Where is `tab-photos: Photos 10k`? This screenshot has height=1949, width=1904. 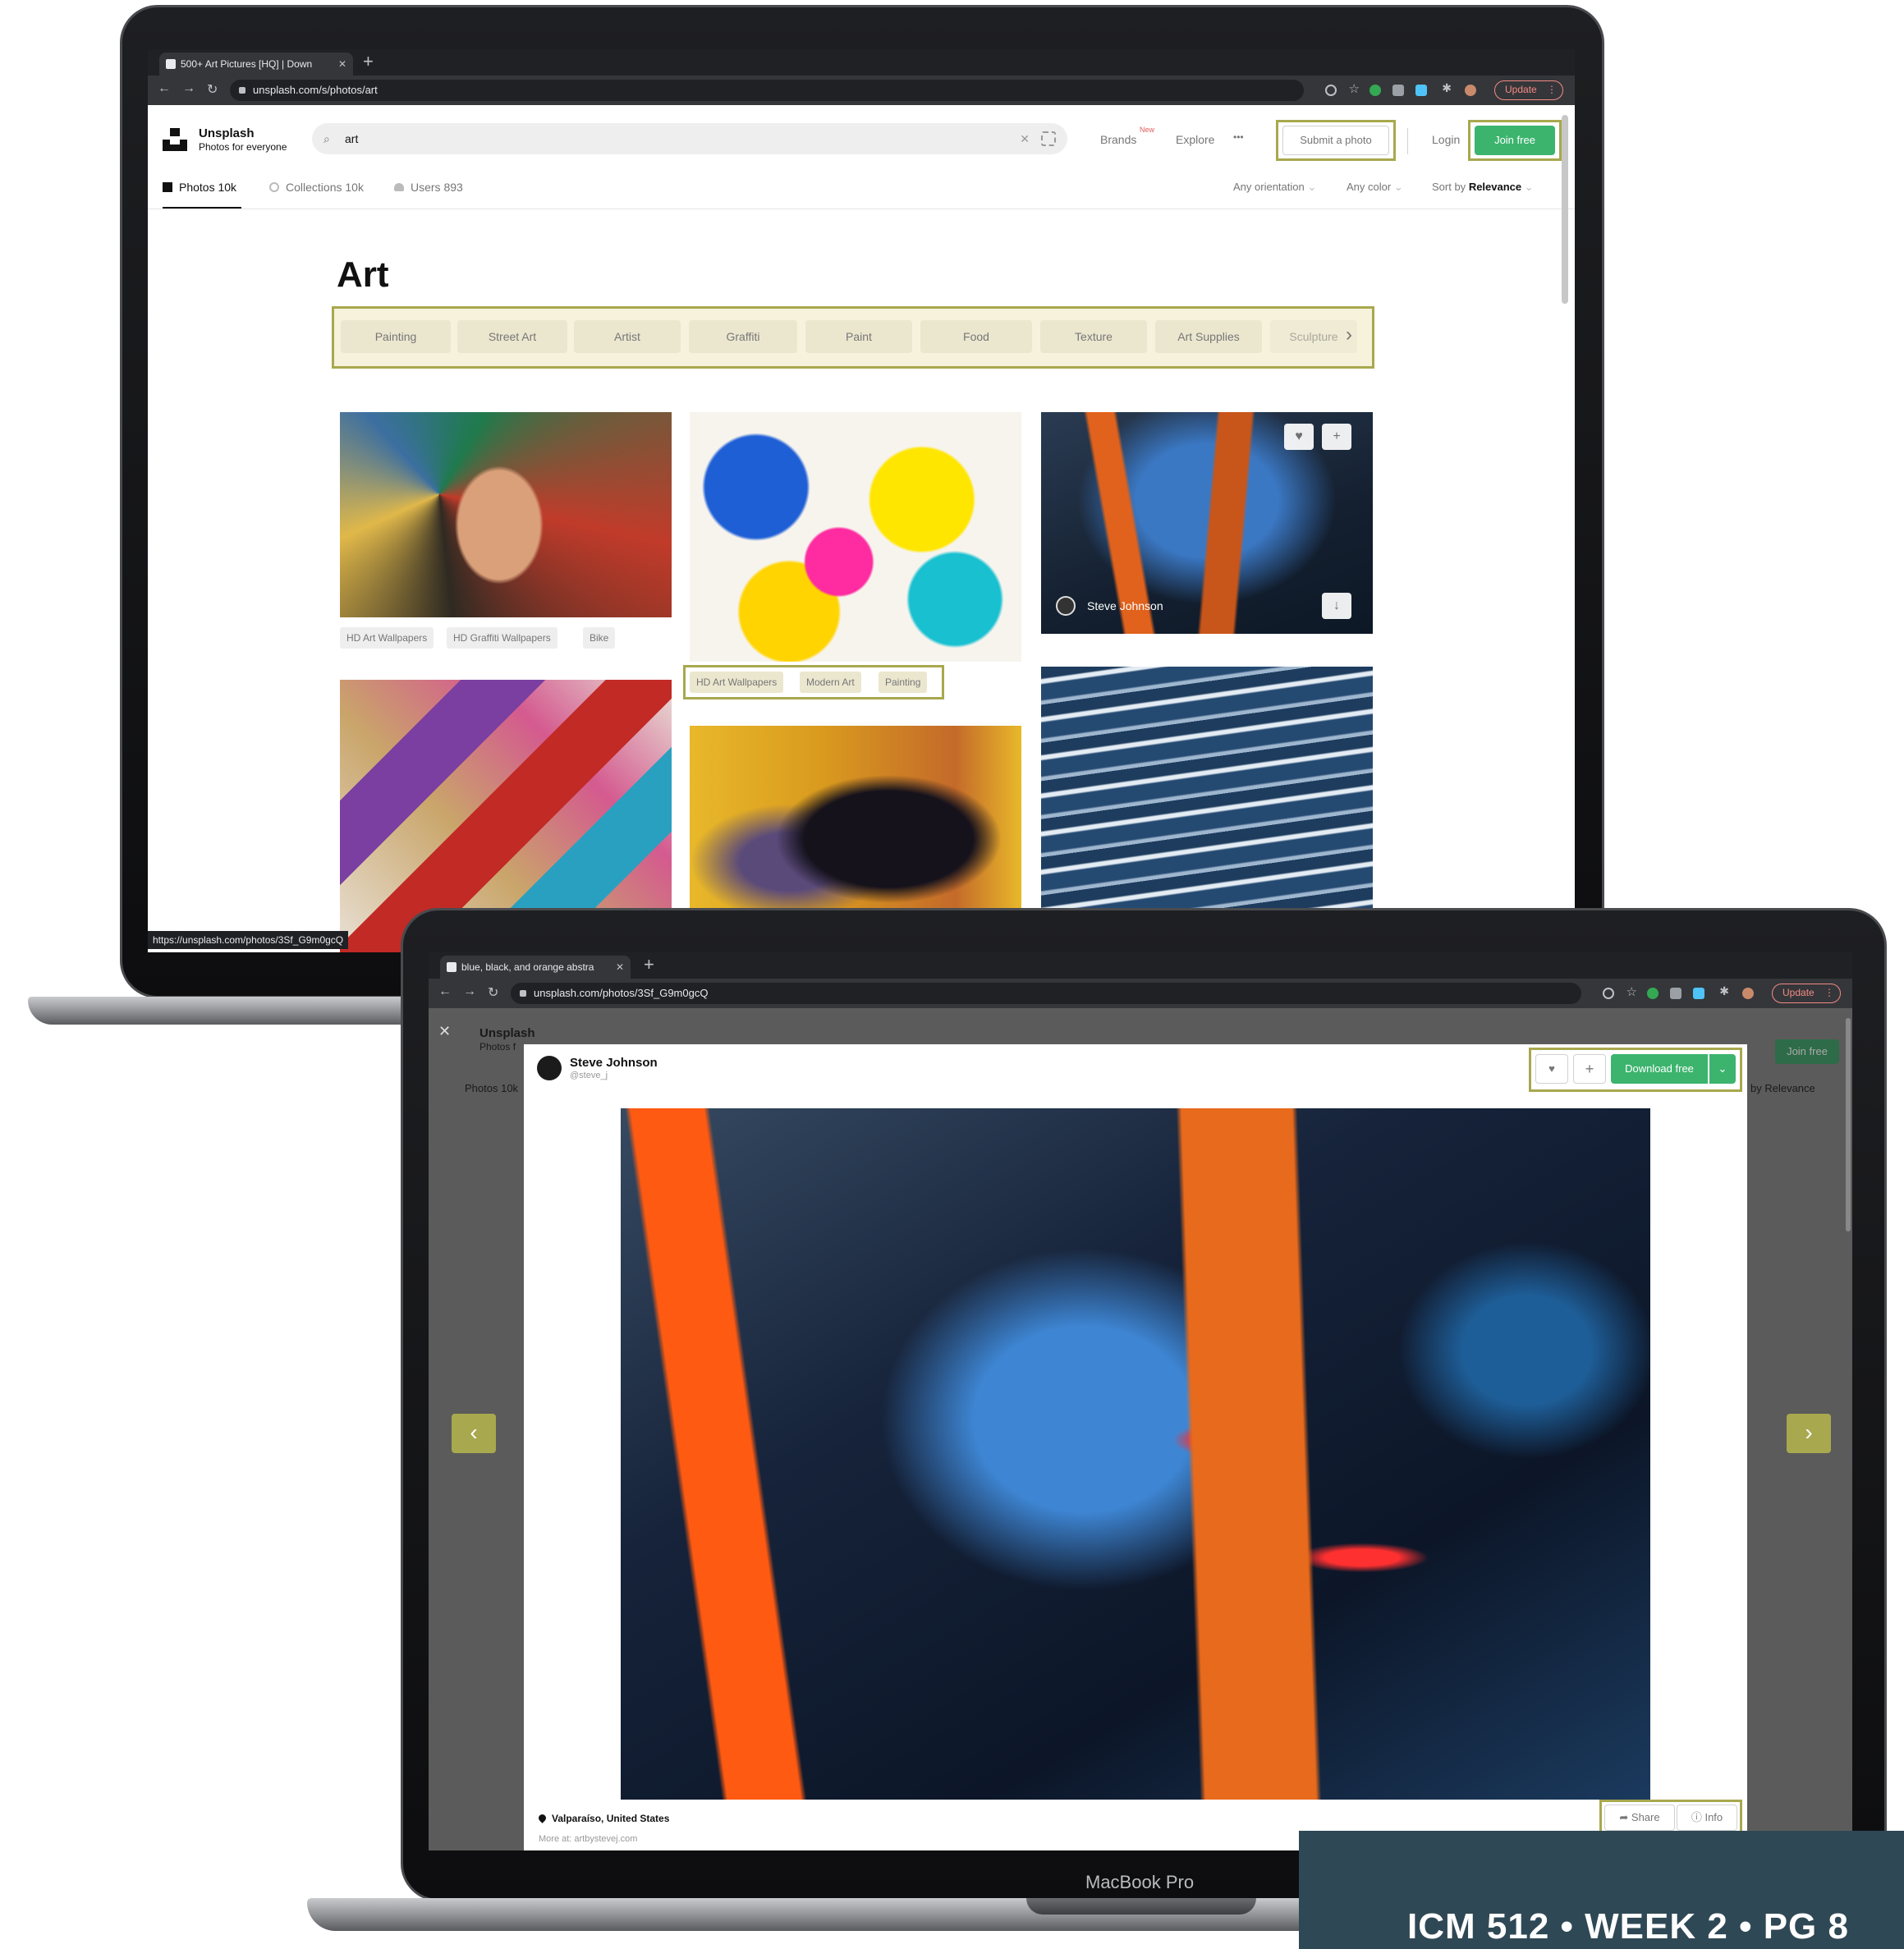 tab-photos: Photos 10k is located at coordinates (199, 187).